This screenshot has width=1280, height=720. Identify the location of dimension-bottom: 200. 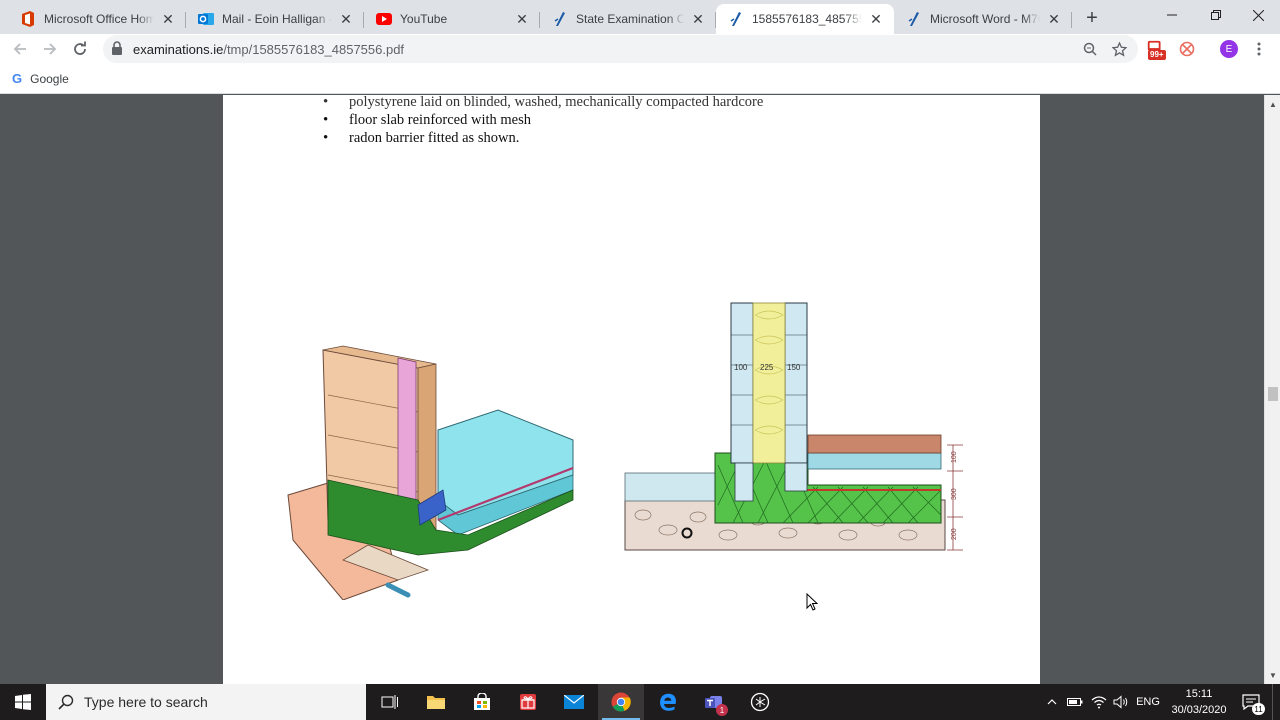
(954, 534).